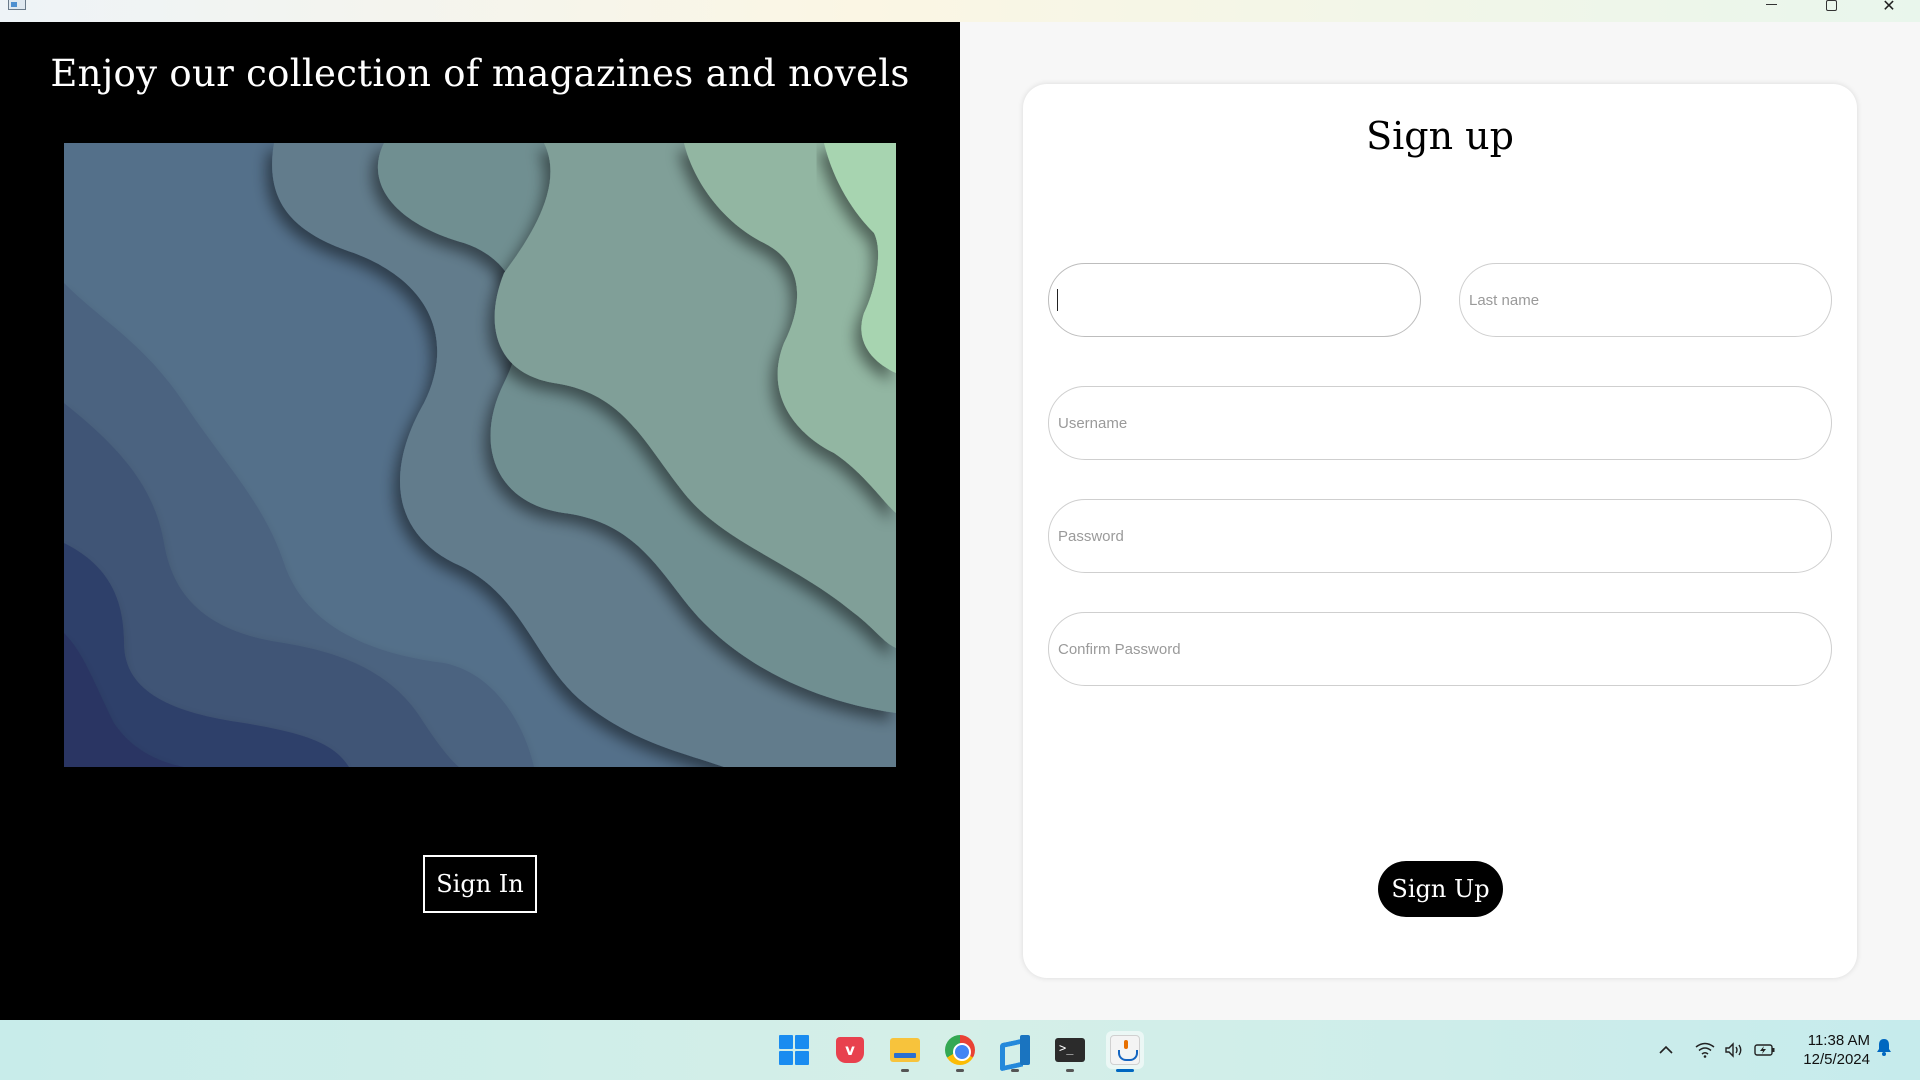 This screenshot has height=1080, width=1920. I want to click on vscode-icon, so click(1015, 1050).